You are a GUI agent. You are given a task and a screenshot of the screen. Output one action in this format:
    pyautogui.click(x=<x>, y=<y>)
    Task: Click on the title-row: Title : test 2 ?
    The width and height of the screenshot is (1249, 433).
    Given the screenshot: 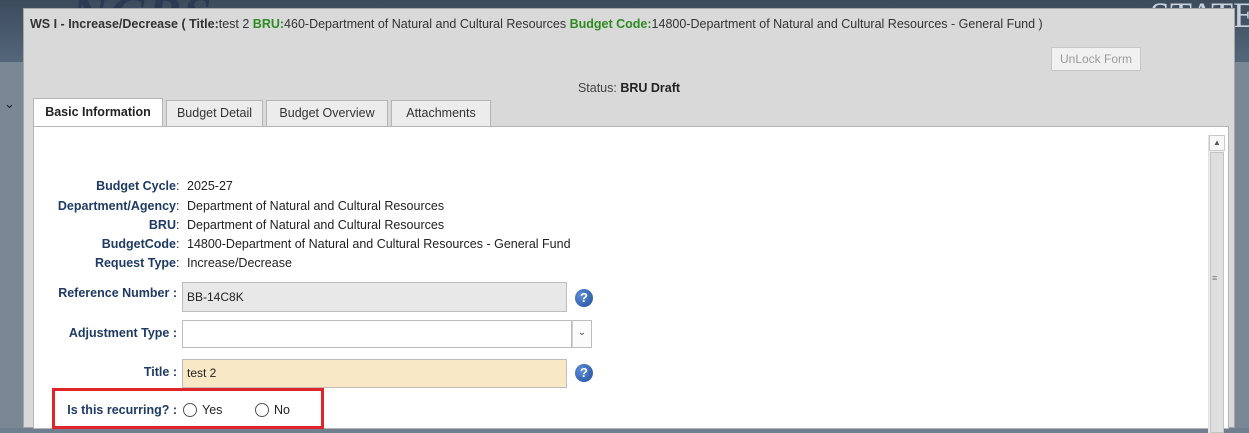 What is the action you would take?
    pyautogui.click(x=334, y=374)
    